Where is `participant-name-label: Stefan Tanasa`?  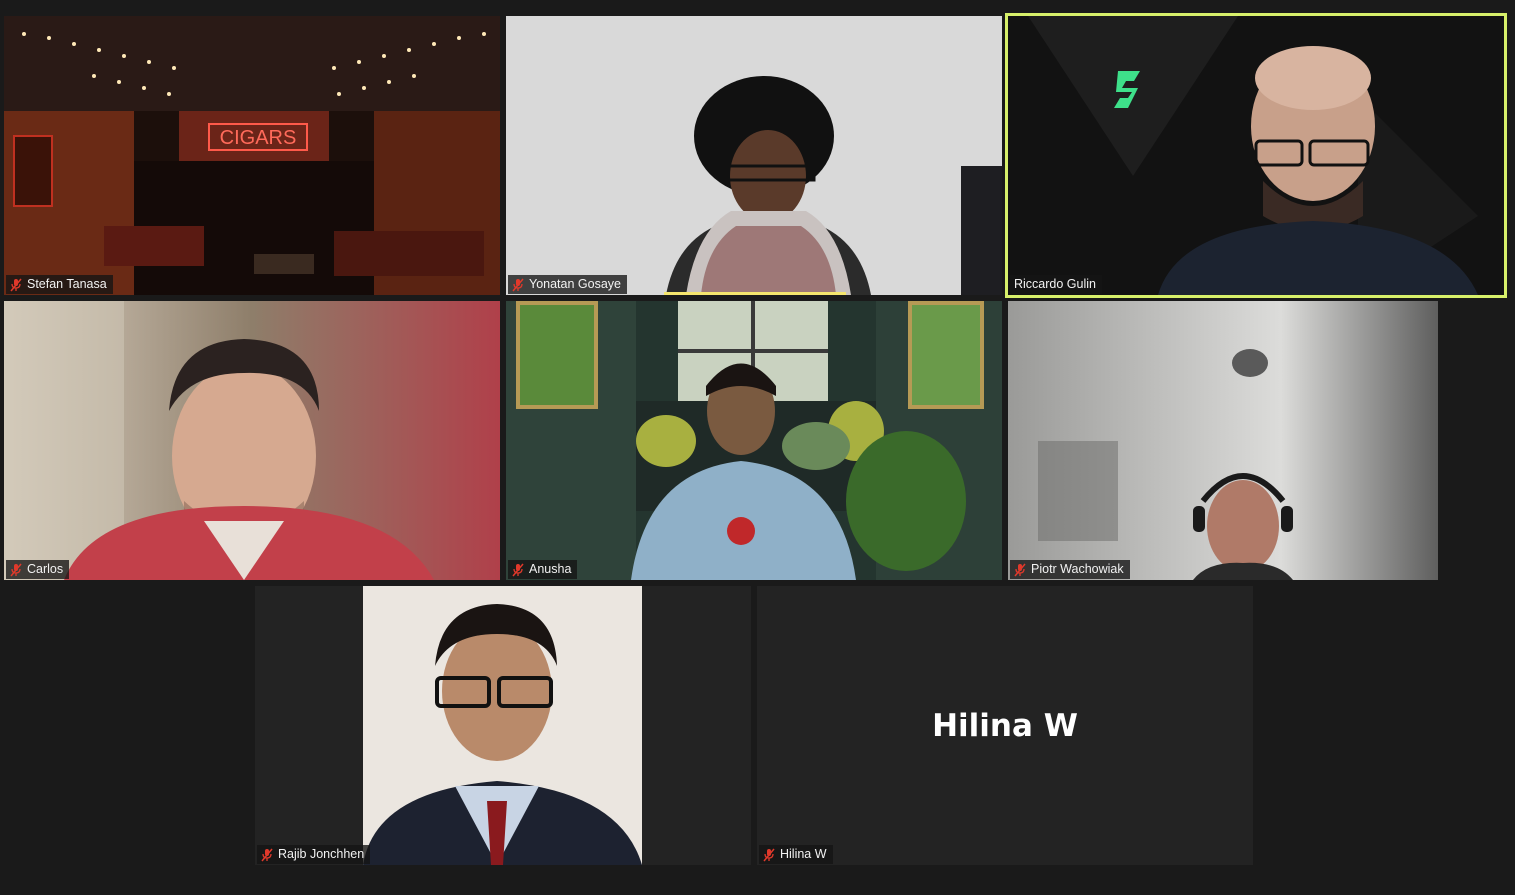
participant-name-label: Stefan Tanasa is located at coordinates (59, 284).